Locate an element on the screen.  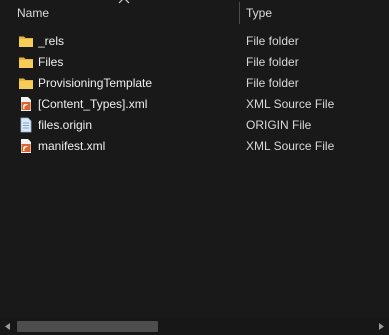
list-item: [Content_Types].xml XML Source File is located at coordinates (194, 104).